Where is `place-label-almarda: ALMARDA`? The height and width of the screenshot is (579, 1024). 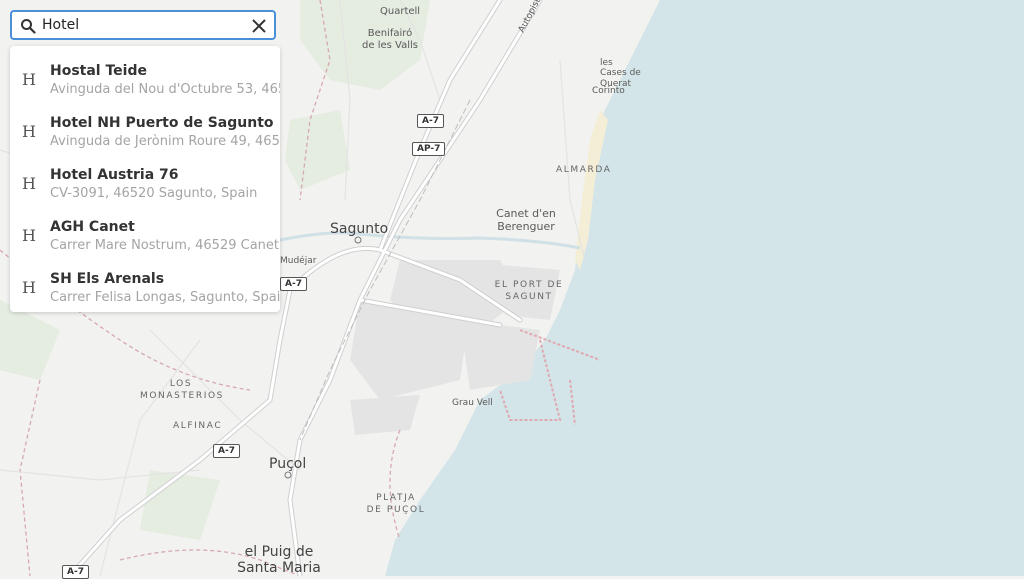
place-label-almarda: ALMARDA is located at coordinates (584, 170).